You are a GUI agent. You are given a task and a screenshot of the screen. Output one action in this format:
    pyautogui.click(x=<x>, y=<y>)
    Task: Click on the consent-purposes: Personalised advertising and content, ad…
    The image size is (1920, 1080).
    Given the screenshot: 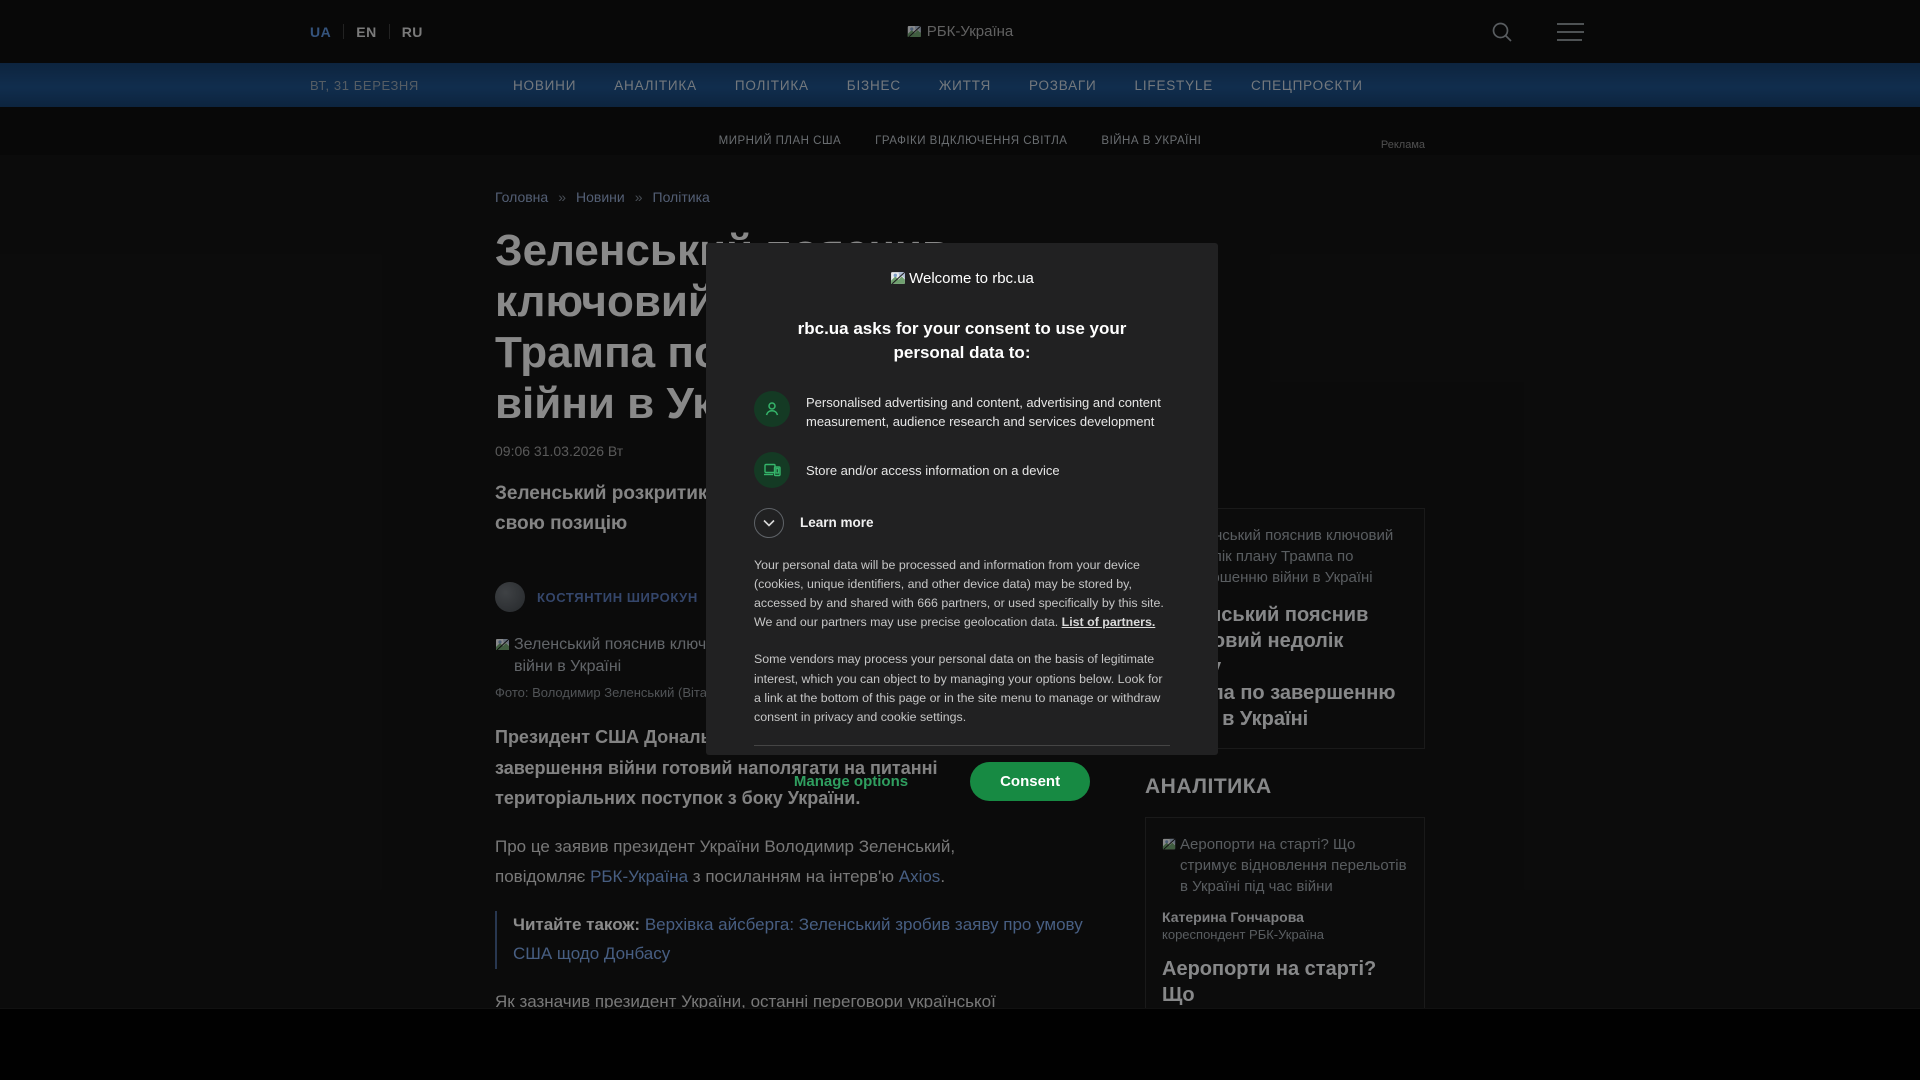 What is the action you would take?
    pyautogui.click(x=962, y=439)
    